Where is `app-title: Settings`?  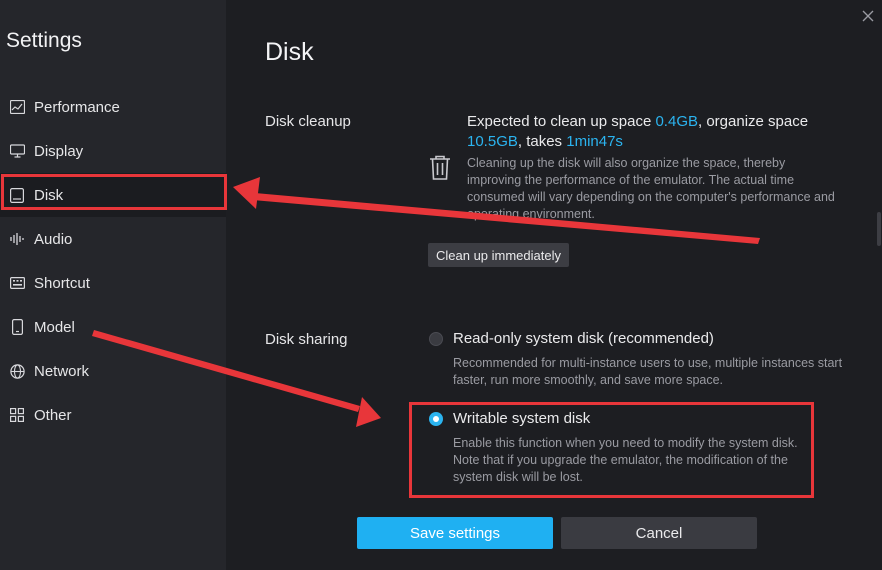 app-title: Settings is located at coordinates (44, 40).